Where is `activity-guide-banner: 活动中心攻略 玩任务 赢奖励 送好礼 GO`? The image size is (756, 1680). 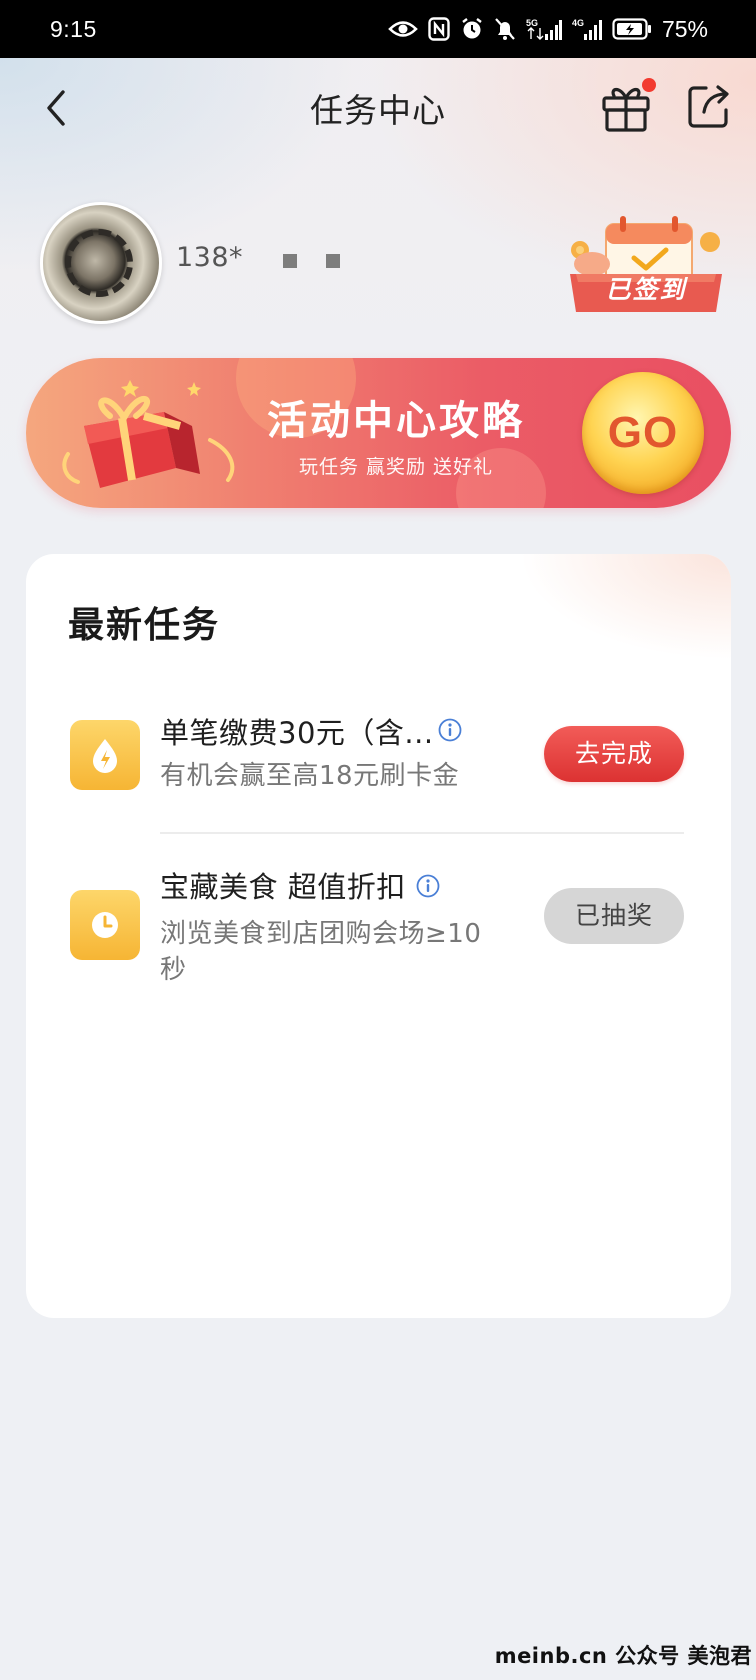 activity-guide-banner: 活动中心攻略 玩任务 赢奖励 送好礼 GO is located at coordinates (378, 433).